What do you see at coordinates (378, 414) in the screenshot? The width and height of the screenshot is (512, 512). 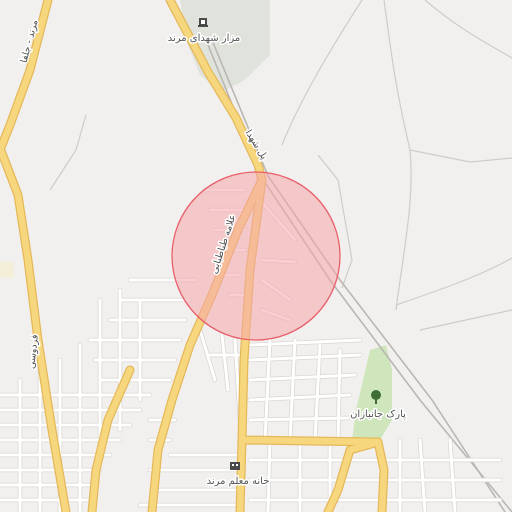 I see `label-park: پارک جانبازان` at bounding box center [378, 414].